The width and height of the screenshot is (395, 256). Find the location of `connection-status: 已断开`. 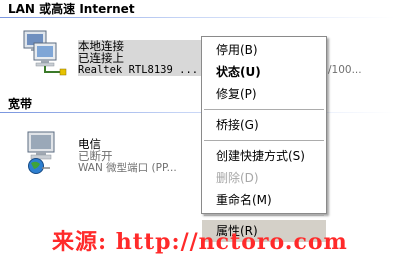

connection-status: 已断开 is located at coordinates (95, 156).